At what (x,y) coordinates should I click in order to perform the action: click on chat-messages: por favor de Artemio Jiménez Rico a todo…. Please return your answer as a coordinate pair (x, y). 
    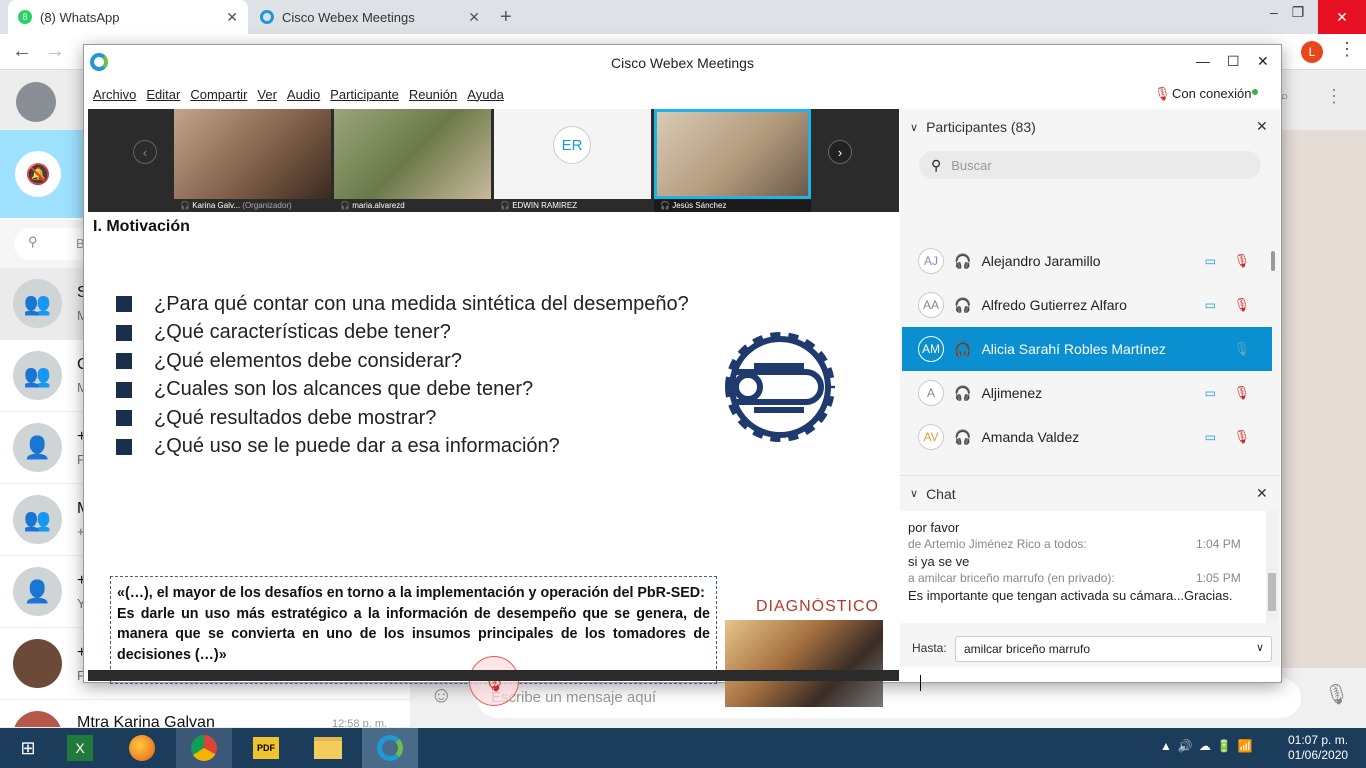
    Looking at the image, I should click on (1083, 567).